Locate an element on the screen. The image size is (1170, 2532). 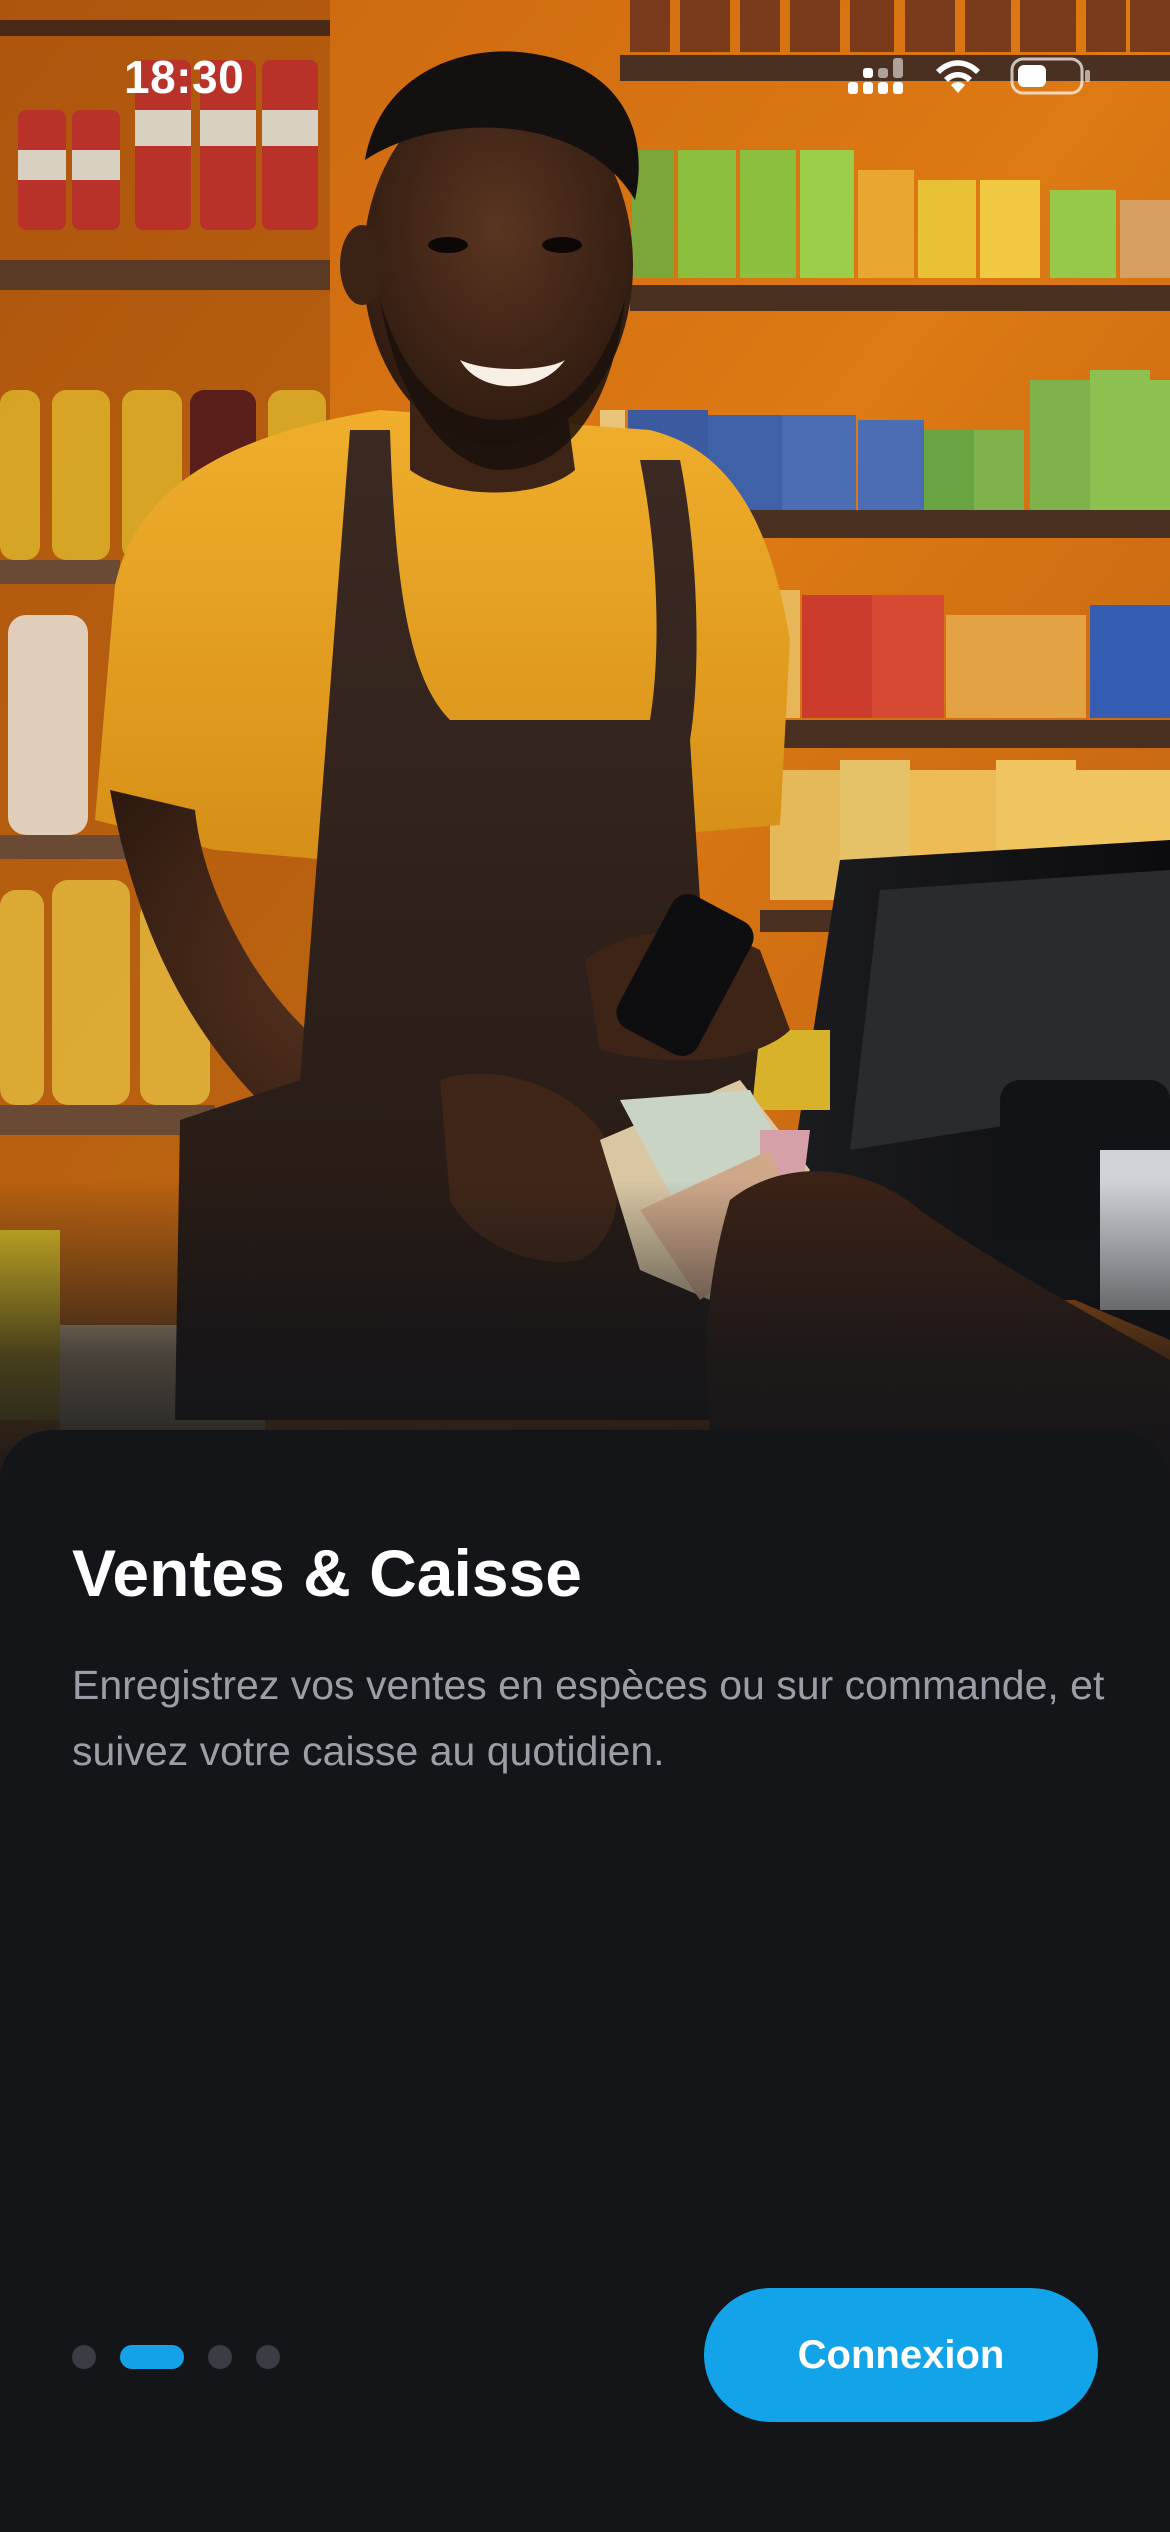
wifi-icon is located at coordinates (958, 76).